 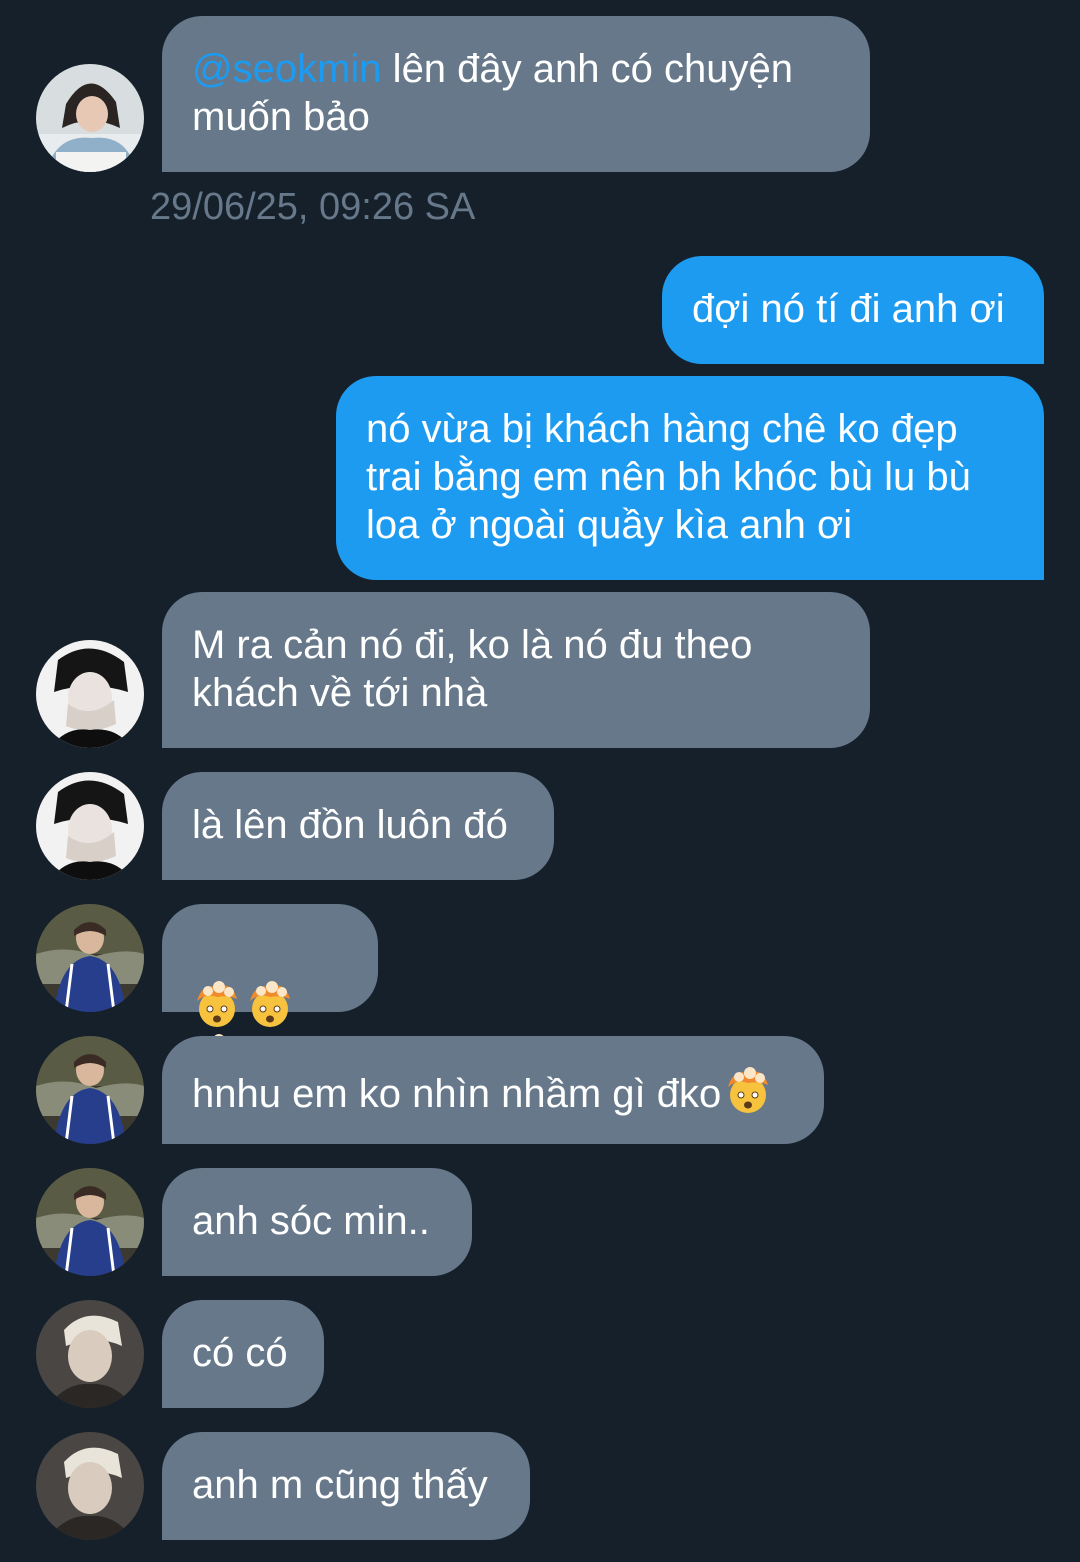 I want to click on message-bubble: anh m cũng thấy, so click(x=346, y=1486).